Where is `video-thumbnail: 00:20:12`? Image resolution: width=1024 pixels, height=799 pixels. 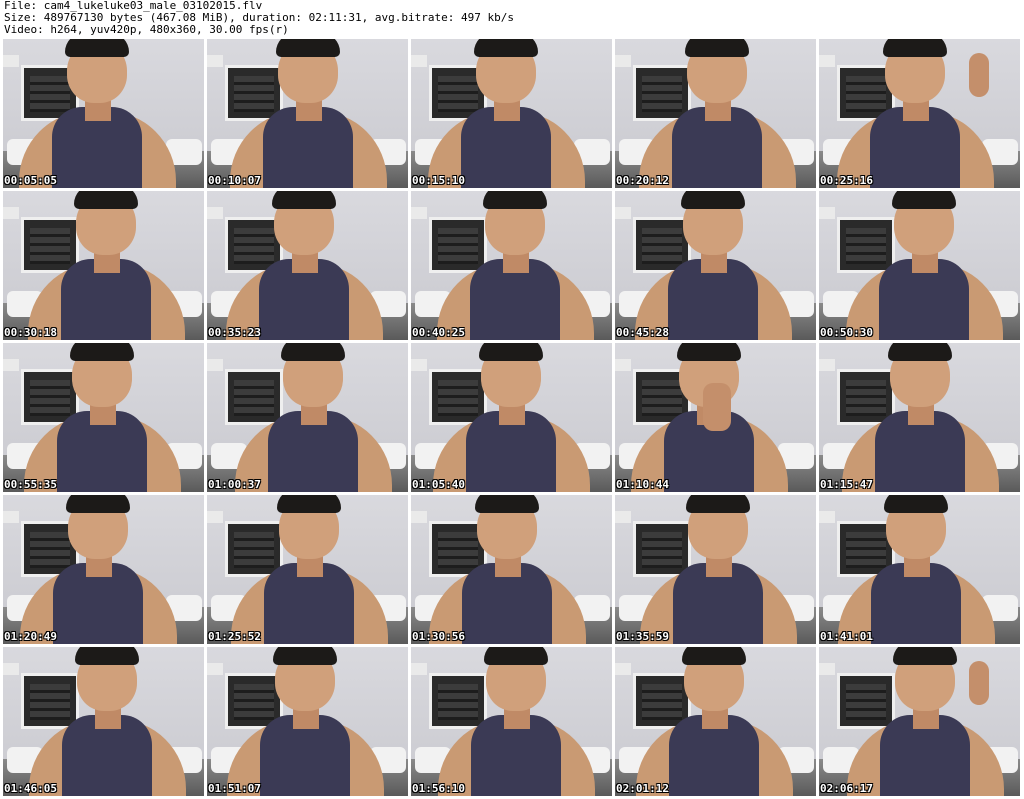
video-thumbnail: 00:20:12 is located at coordinates (715, 113).